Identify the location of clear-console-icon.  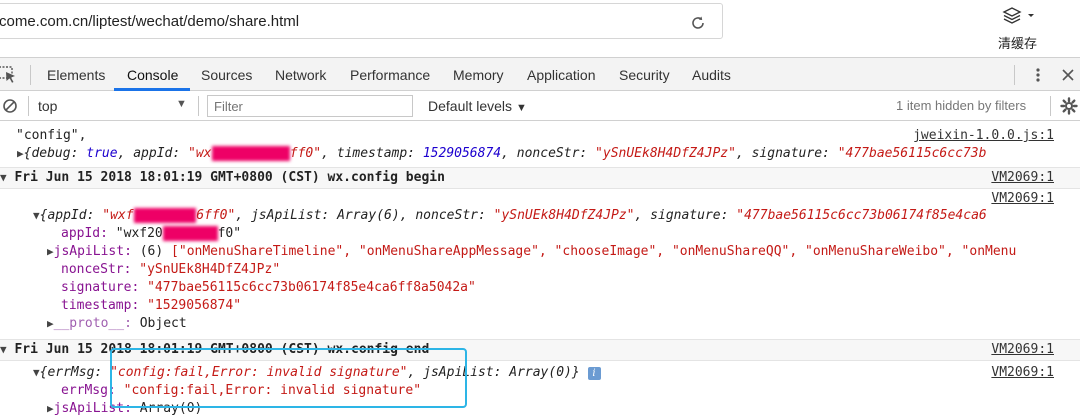
(10, 106).